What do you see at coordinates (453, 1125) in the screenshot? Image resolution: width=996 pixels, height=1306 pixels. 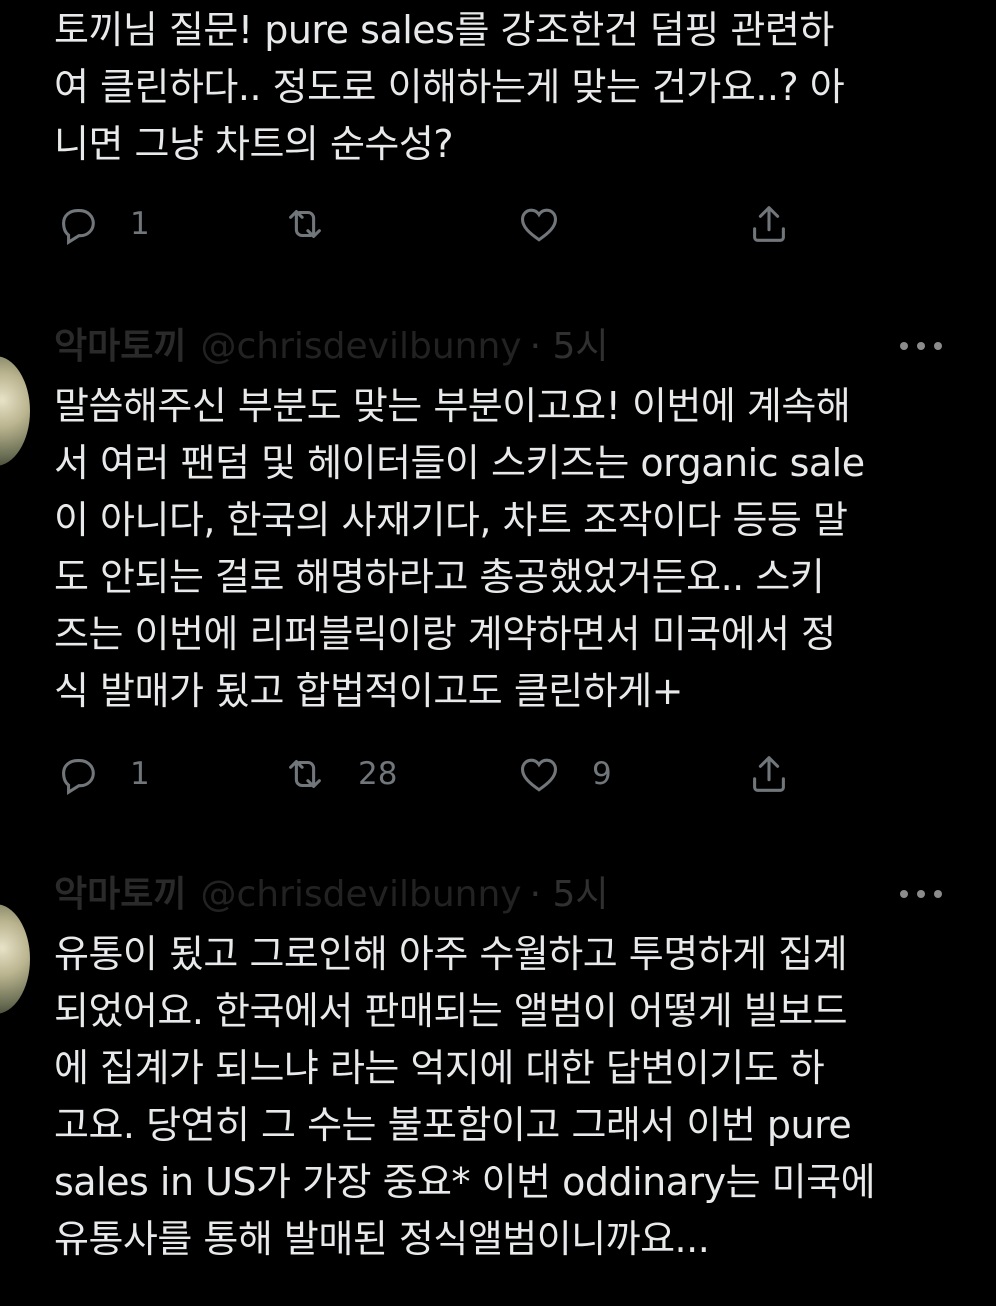 I see `tweet-text-line: 고요. 당연히 그 수는 불포함이고 그래서 이번 pure` at bounding box center [453, 1125].